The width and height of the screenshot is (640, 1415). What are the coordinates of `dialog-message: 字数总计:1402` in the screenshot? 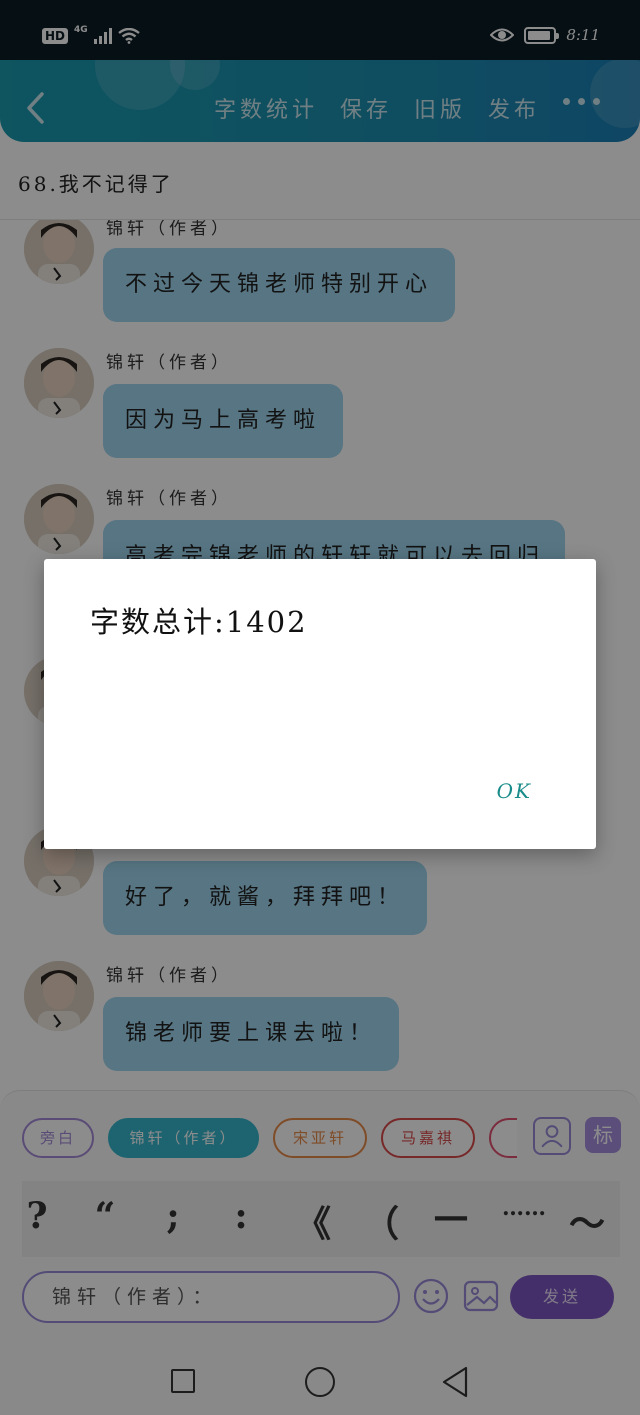 It's located at (199, 622).